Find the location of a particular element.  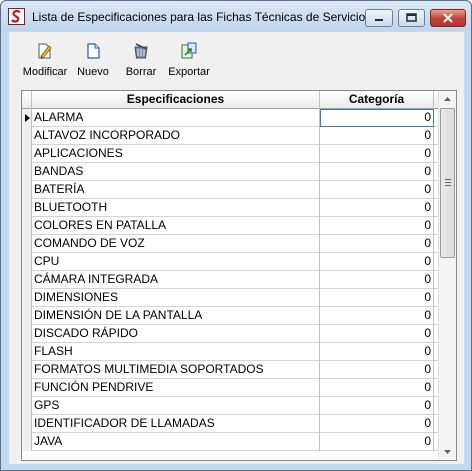

table-row: FUNCIÓN PENDRIVE 0 is located at coordinates (230, 388).